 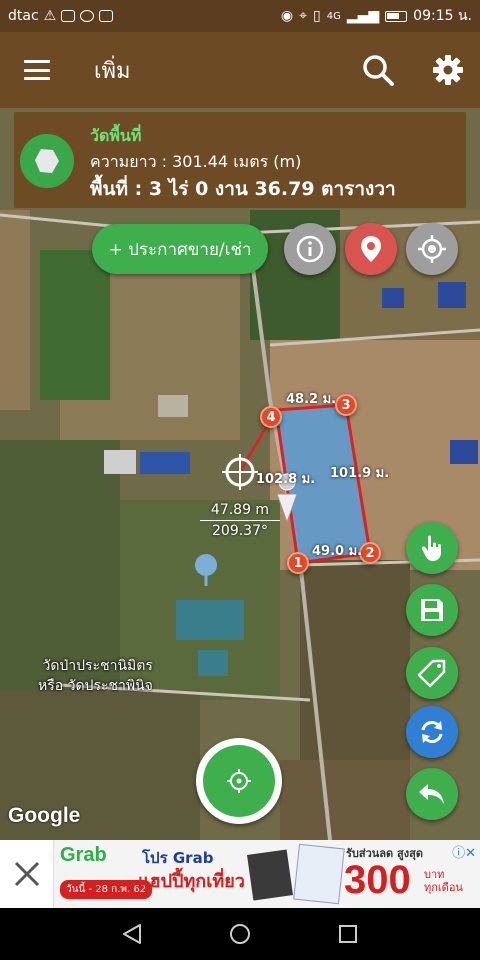 I want to click on edge-length-label: 48.2 ม., so click(x=311, y=399).